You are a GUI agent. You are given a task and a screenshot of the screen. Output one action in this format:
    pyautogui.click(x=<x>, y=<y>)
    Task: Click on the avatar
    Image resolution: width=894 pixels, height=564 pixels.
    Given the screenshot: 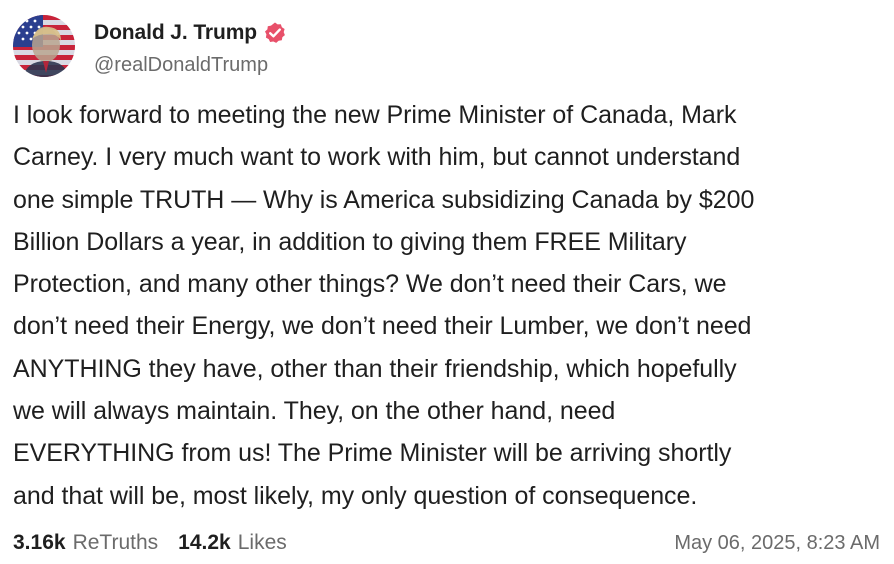 What is the action you would take?
    pyautogui.click(x=44, y=46)
    